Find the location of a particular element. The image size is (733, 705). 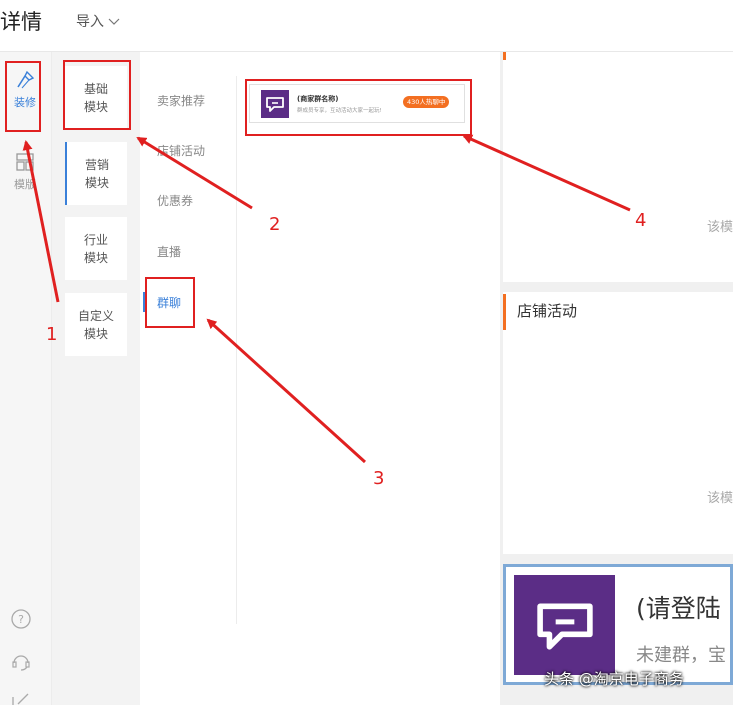

preview-group-chat: (请登陆 未建群，宝 is located at coordinates (618, 624).